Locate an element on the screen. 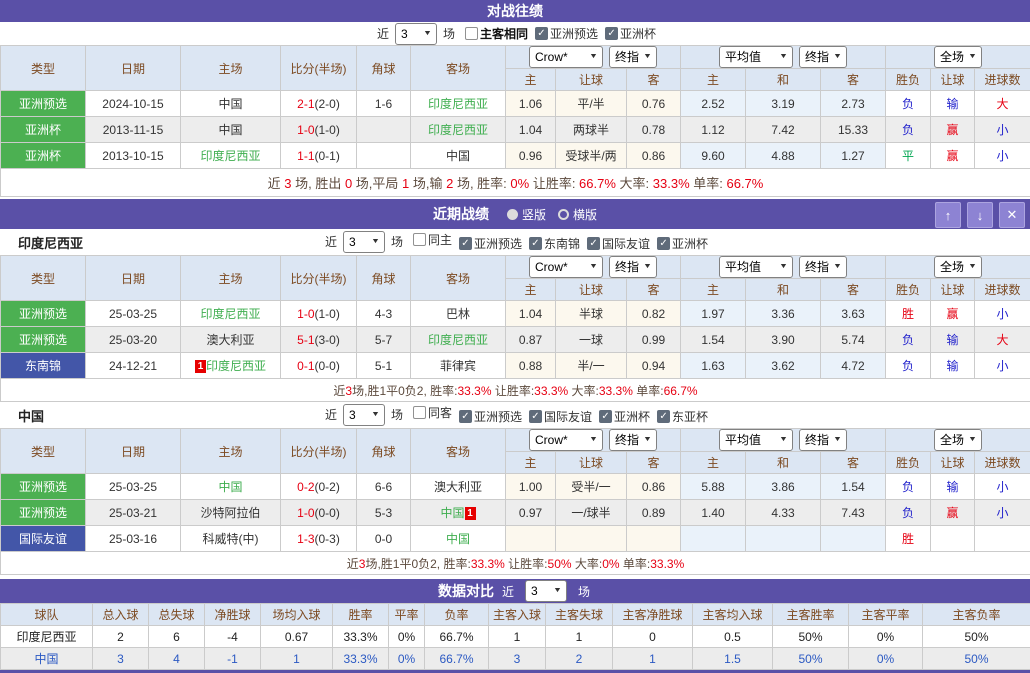 The width and height of the screenshot is (1030, 673). cell-average-odds: 2.73 is located at coordinates (853, 104).